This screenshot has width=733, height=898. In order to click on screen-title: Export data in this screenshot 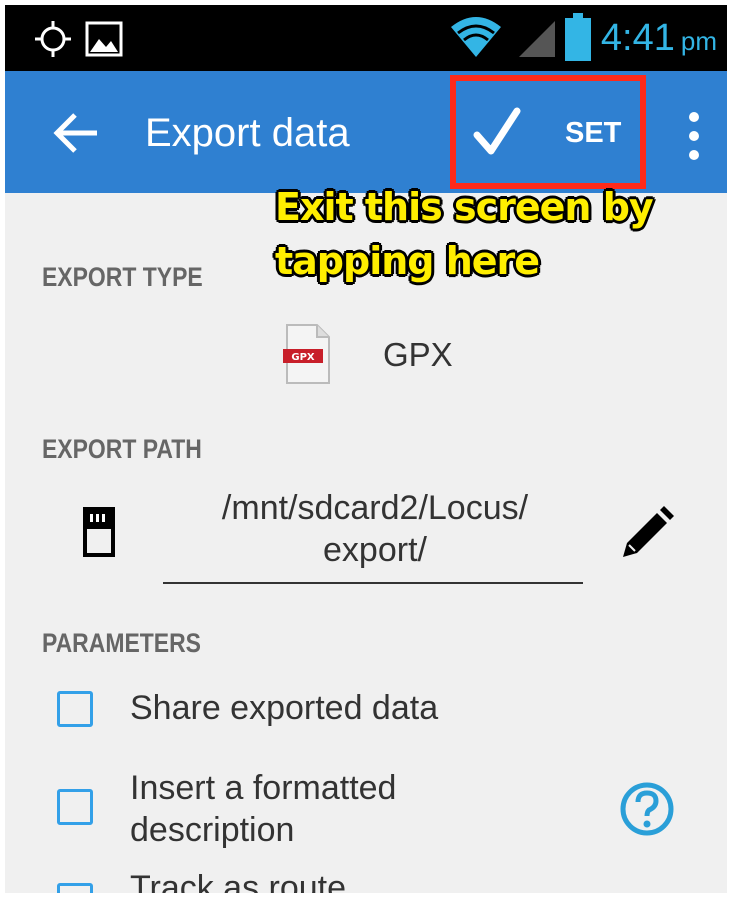, I will do `click(247, 133)`.